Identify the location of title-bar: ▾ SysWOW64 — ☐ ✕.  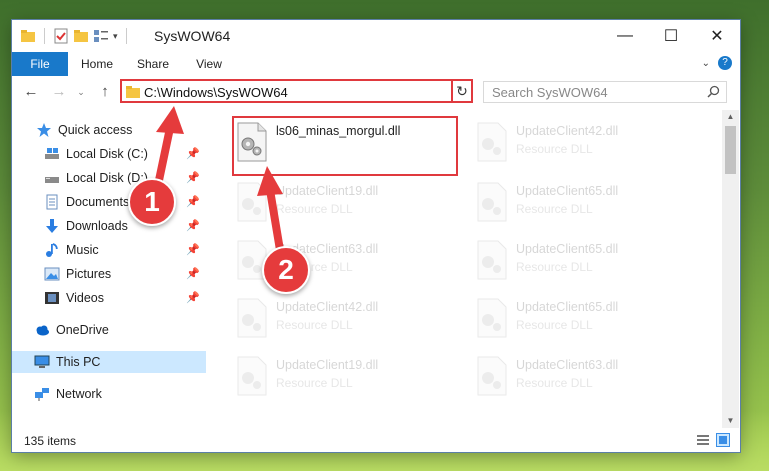
(376, 36).